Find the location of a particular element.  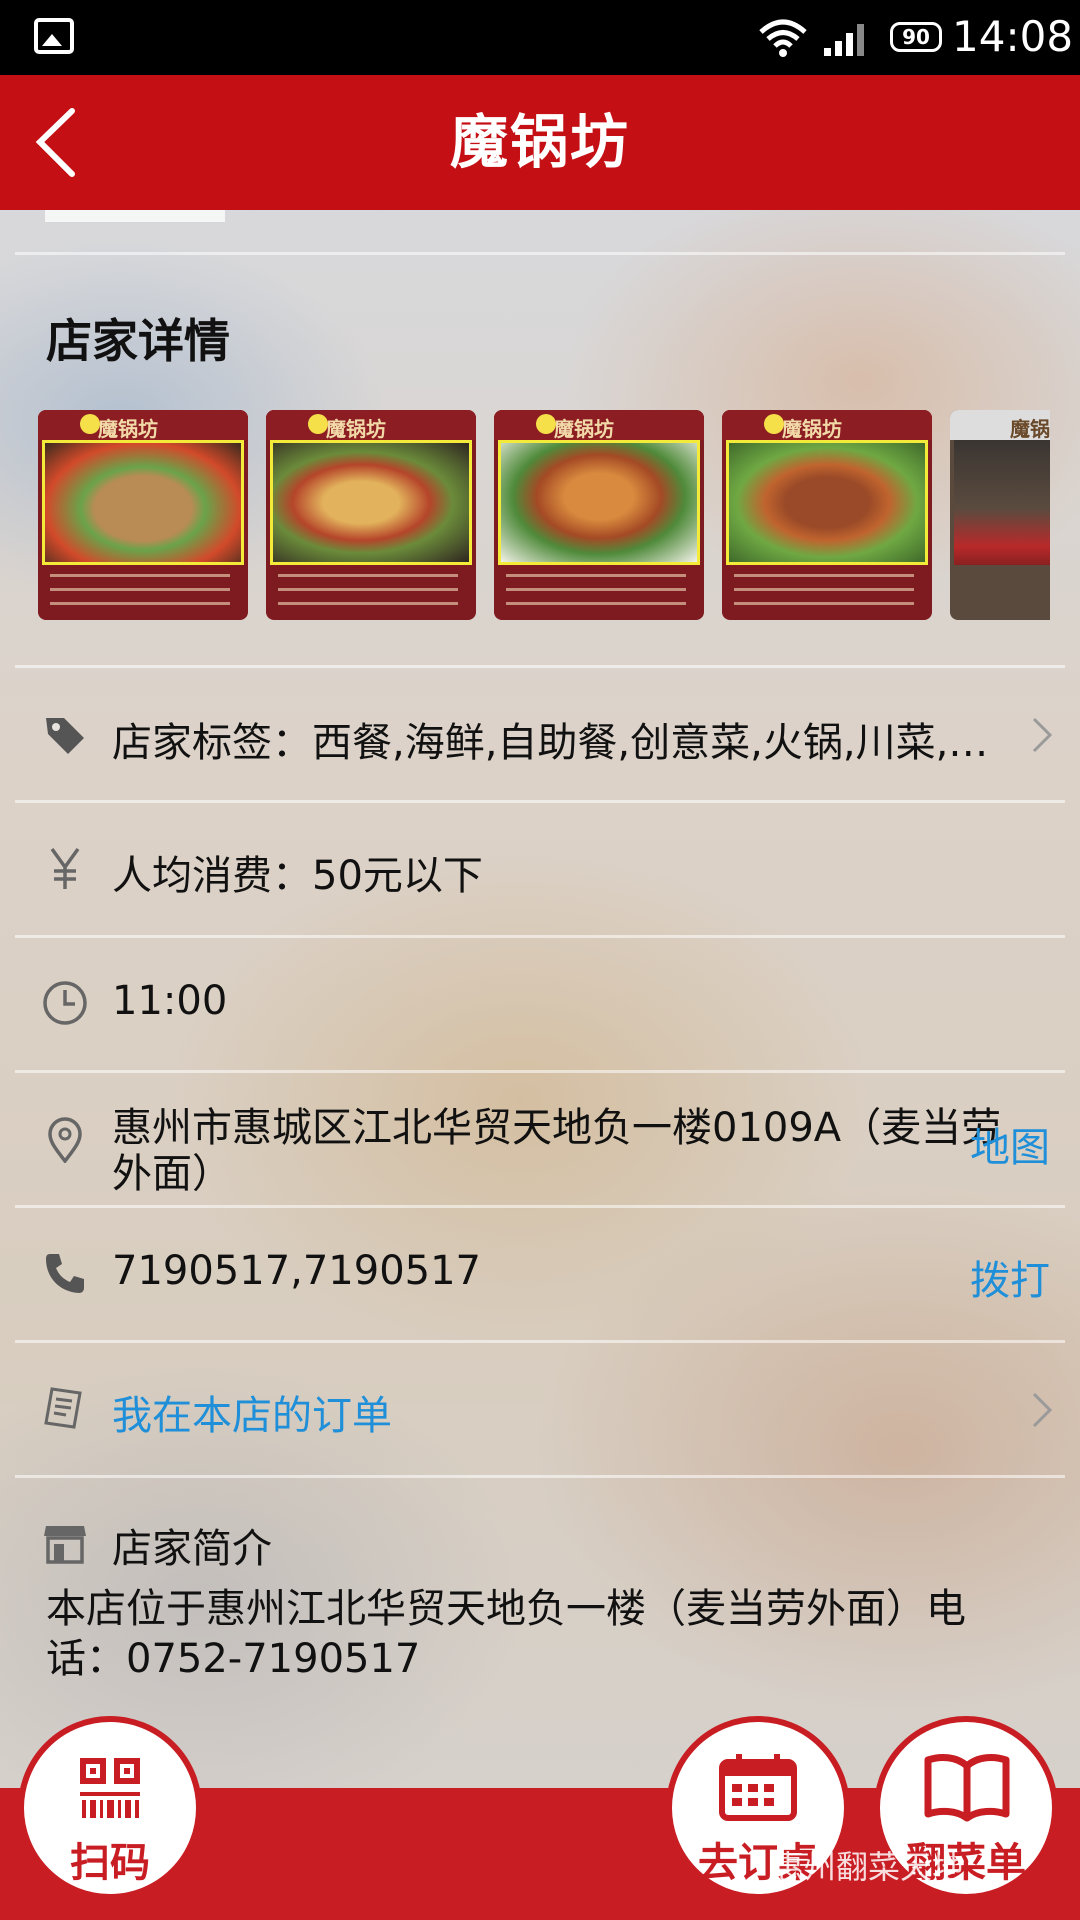

address-row: 惠州市惠城区江北华贸天地负一楼0109A（麦当劳 外面） 地图 is located at coordinates (540, 1142).